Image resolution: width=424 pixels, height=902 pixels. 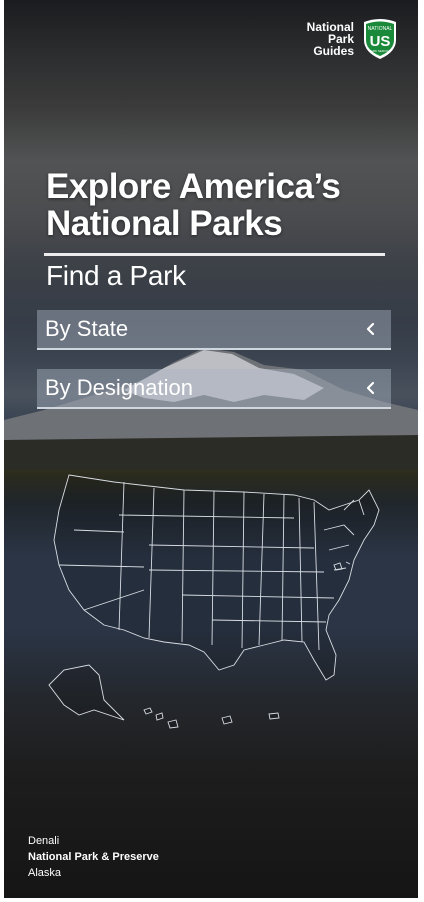 I want to click on alaska-outline, so click(x=86, y=692).